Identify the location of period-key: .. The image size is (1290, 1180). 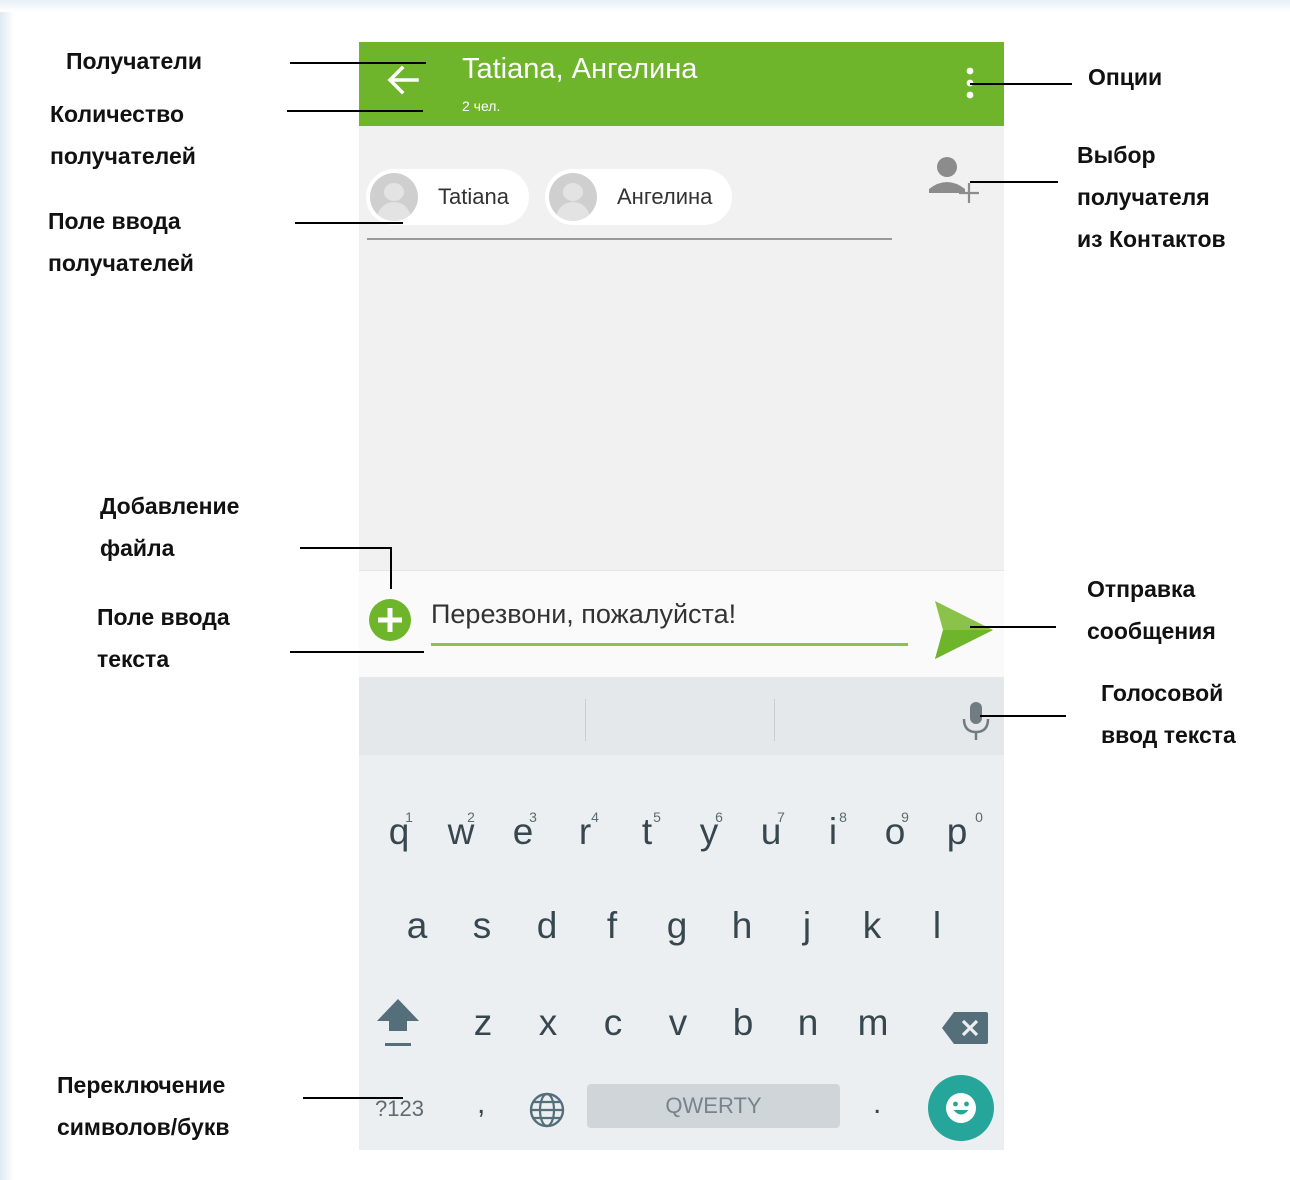
(877, 1104).